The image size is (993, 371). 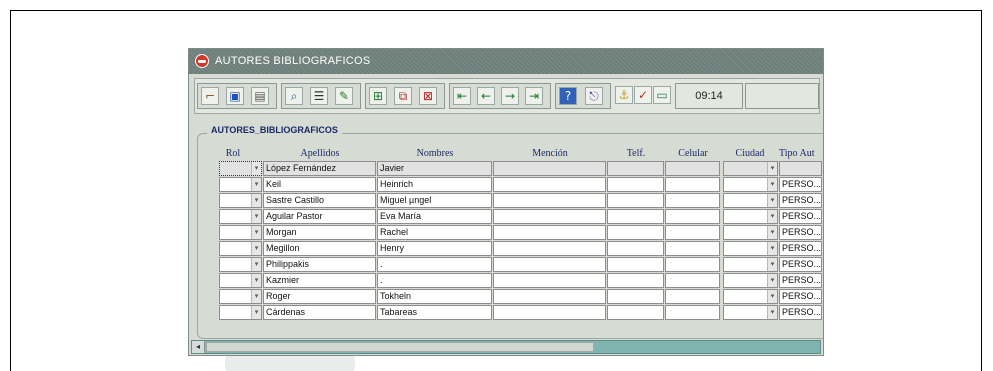 I want to click on nombres-field: Miguel µngel, so click(x=434, y=200).